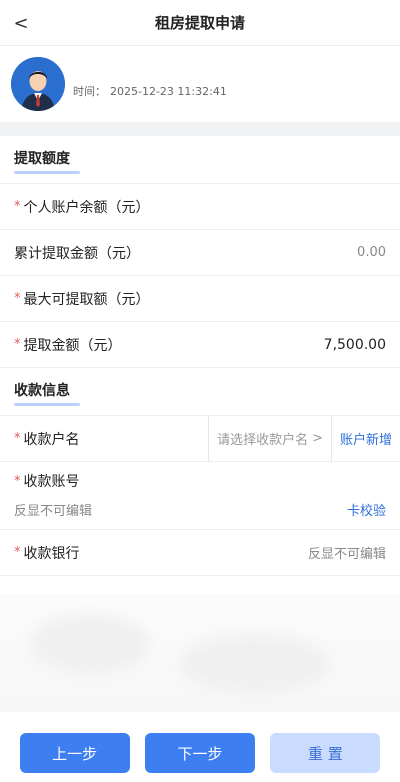  I want to click on timestamp-value: 2025-12-23 11:32:41, so click(168, 91).